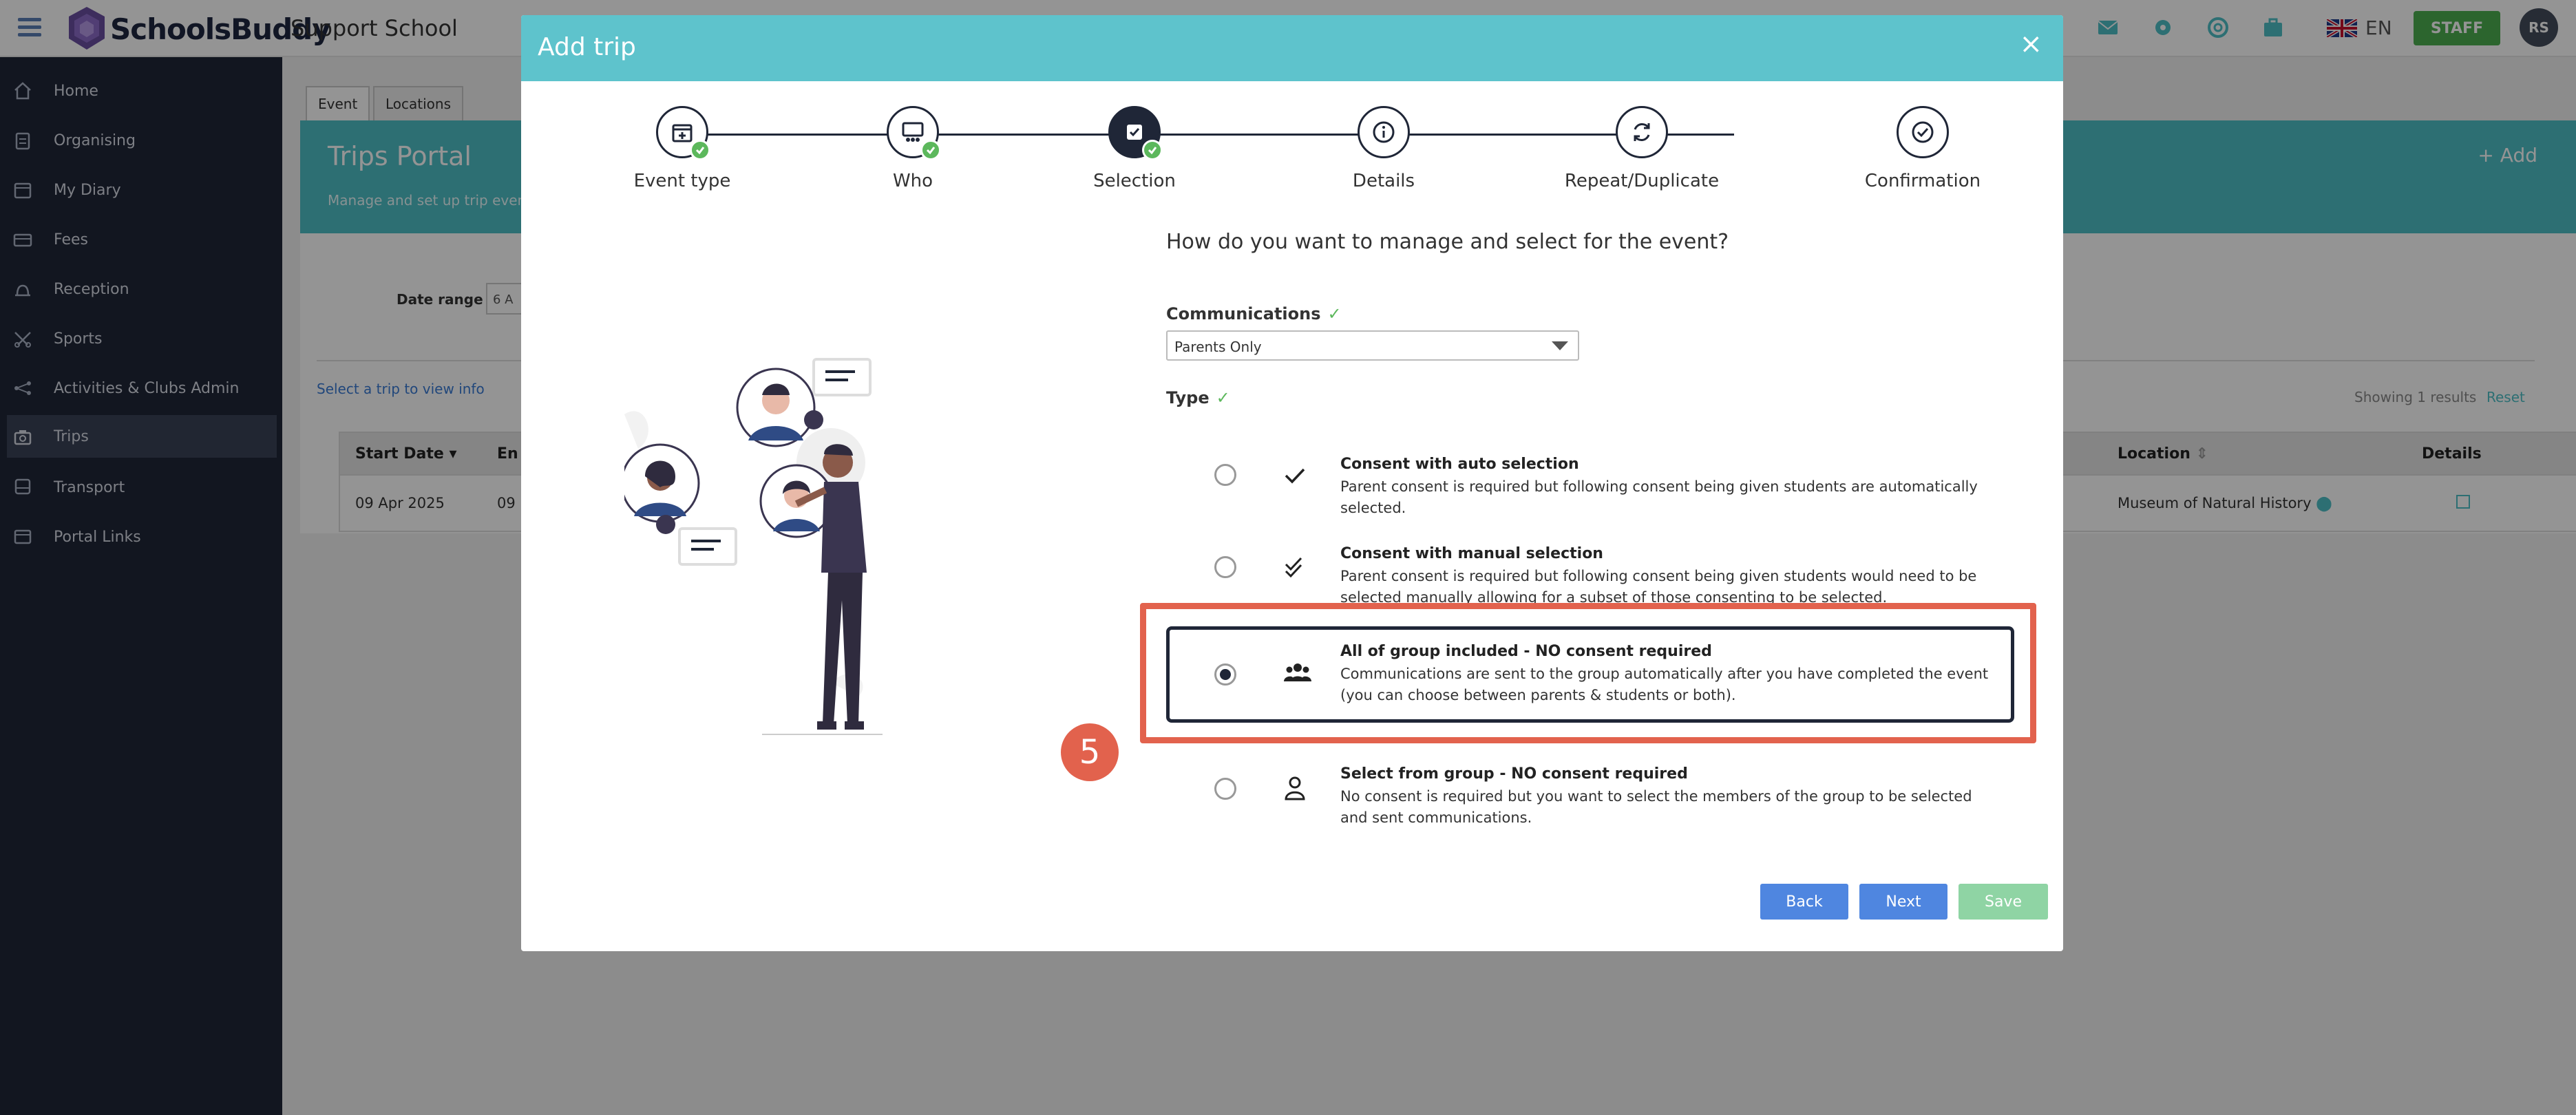 The image size is (2576, 1115). I want to click on people-illustration, so click(754, 546).